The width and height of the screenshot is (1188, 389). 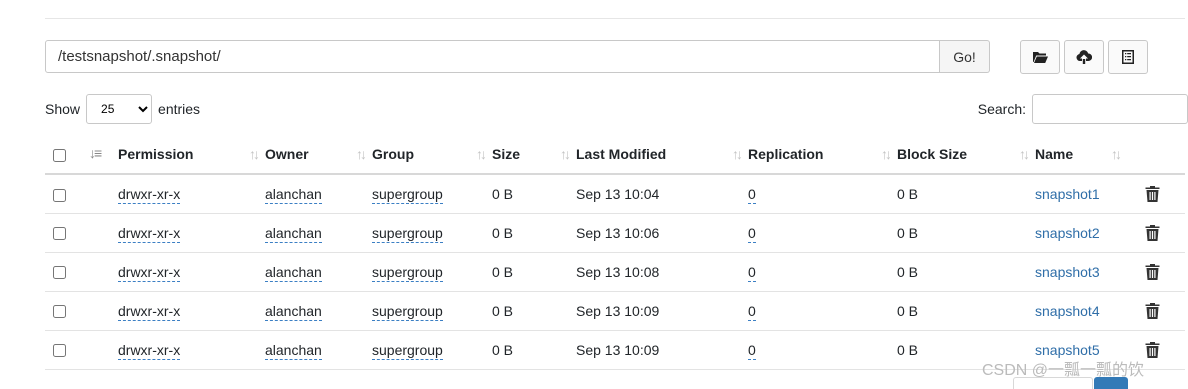 I want to click on file-name-link: snapshot1, so click(x=1067, y=194).